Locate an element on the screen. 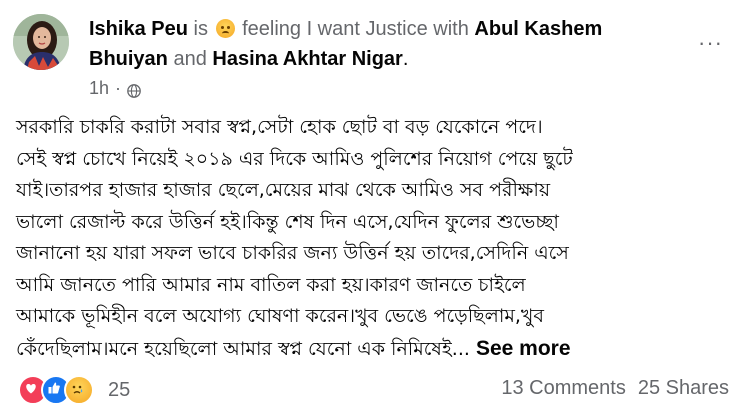  is-text: is is located at coordinates (200, 29).